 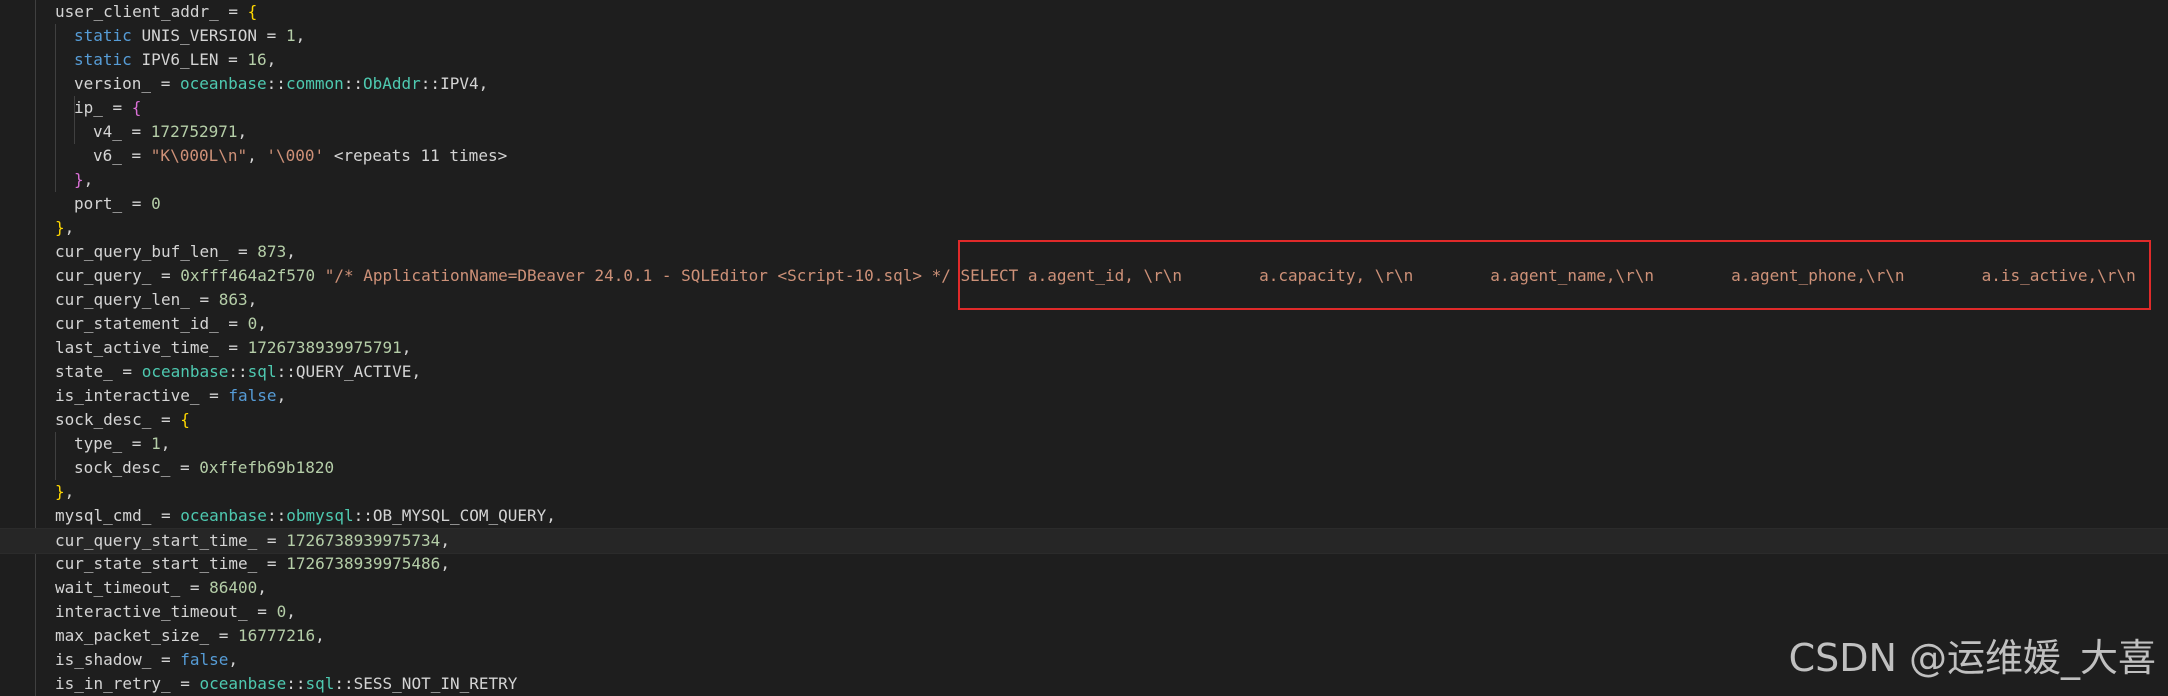 What do you see at coordinates (147, 635) in the screenshot?
I see `code-token: max_packet_size_ =` at bounding box center [147, 635].